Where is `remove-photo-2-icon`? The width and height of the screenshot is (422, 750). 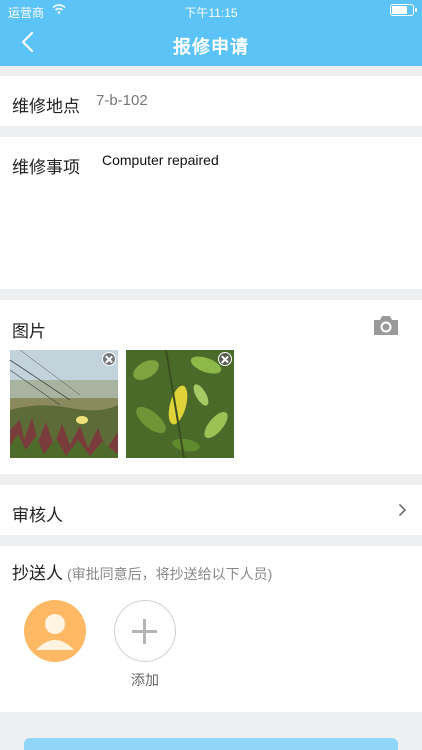 remove-photo-2-icon is located at coordinates (225, 359).